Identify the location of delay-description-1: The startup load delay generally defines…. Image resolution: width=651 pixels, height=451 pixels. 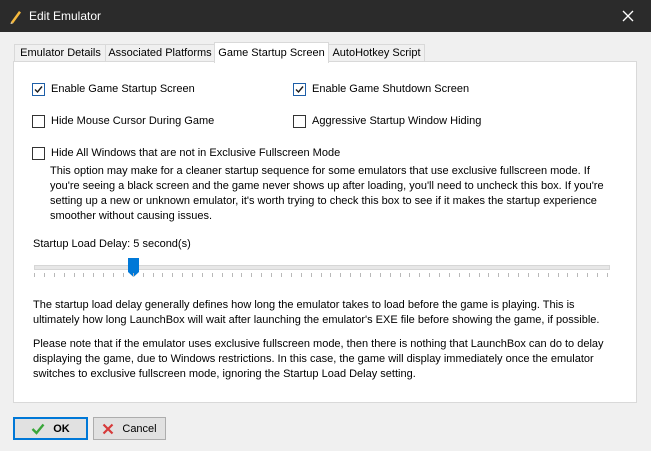
(316, 312).